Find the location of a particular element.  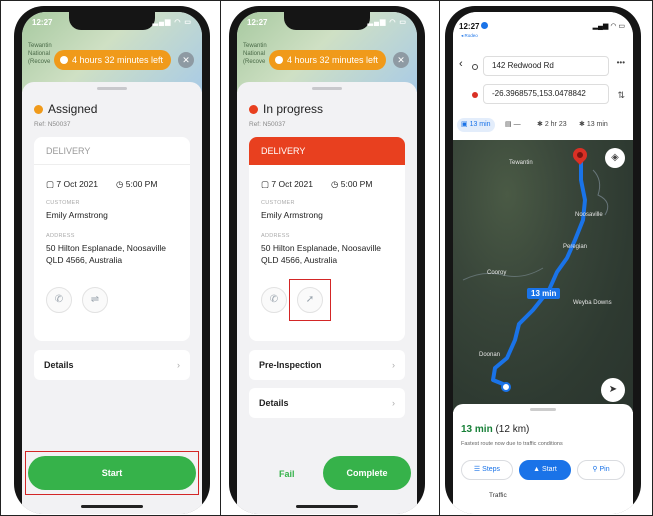

fail-button: Fail is located at coordinates (287, 474).